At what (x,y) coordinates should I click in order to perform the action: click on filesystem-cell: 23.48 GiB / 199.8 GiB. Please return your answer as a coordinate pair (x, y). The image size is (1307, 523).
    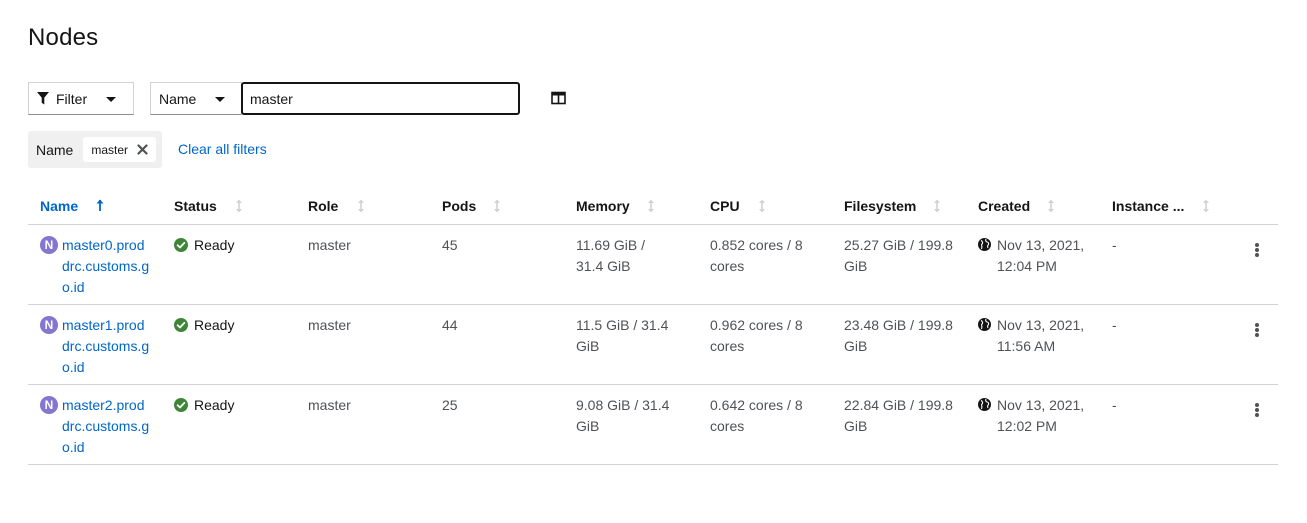
    Looking at the image, I should click on (898, 335).